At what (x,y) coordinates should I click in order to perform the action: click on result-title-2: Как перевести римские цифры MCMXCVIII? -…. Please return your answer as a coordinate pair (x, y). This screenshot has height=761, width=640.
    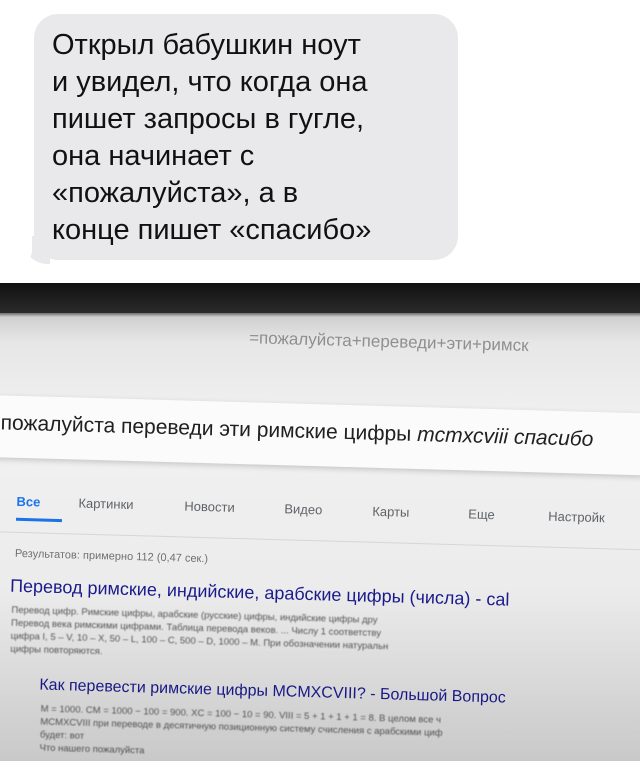
    Looking at the image, I should click on (272, 692).